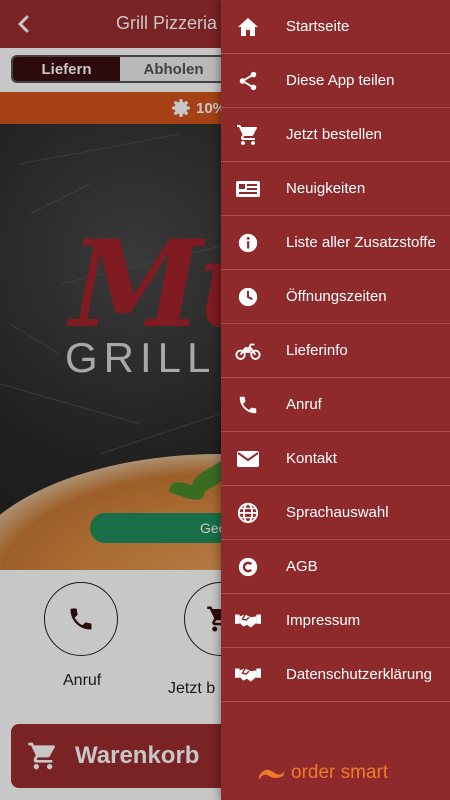 The height and width of the screenshot is (800, 450). I want to click on menu-item-delivery-info: Lieferinfo, so click(335, 351).